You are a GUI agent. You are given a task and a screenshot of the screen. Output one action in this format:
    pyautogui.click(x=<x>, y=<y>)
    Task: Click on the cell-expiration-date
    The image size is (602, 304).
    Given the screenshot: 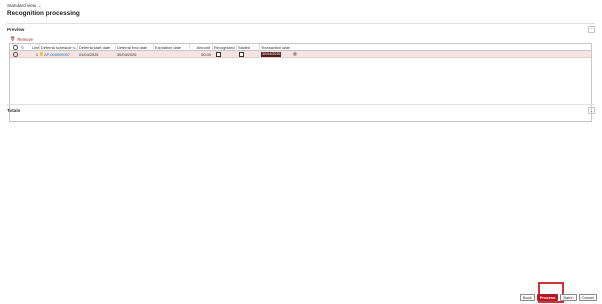 What is the action you would take?
    pyautogui.click(x=172, y=54)
    